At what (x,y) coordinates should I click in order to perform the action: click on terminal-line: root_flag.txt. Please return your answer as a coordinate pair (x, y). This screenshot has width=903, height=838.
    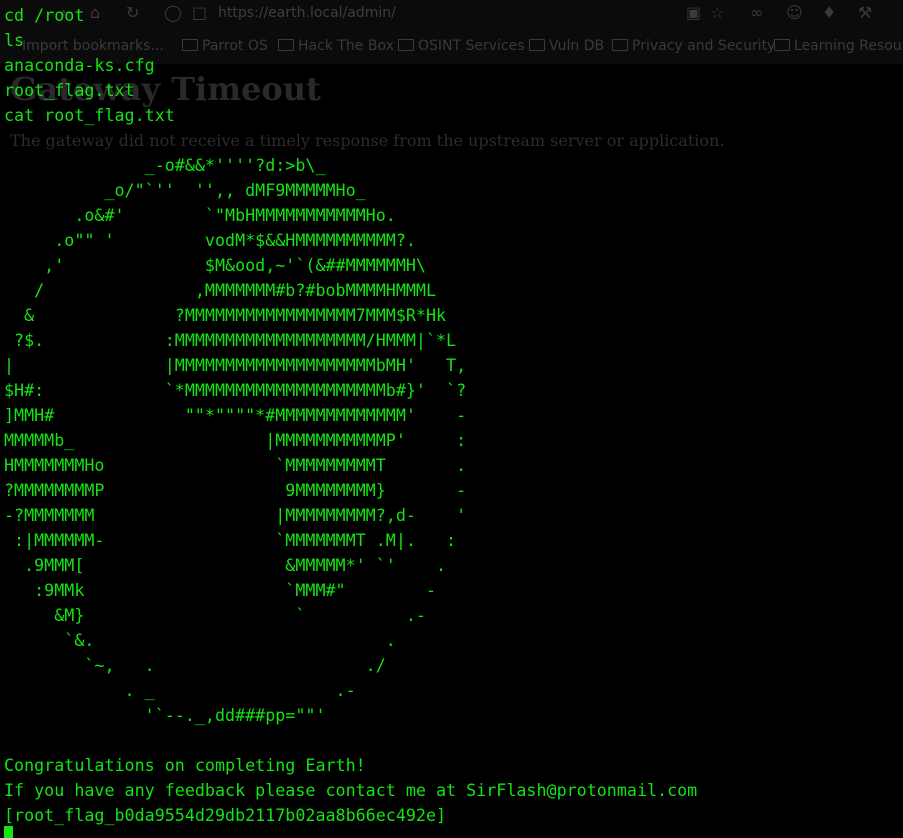
    Looking at the image, I should click on (69, 90).